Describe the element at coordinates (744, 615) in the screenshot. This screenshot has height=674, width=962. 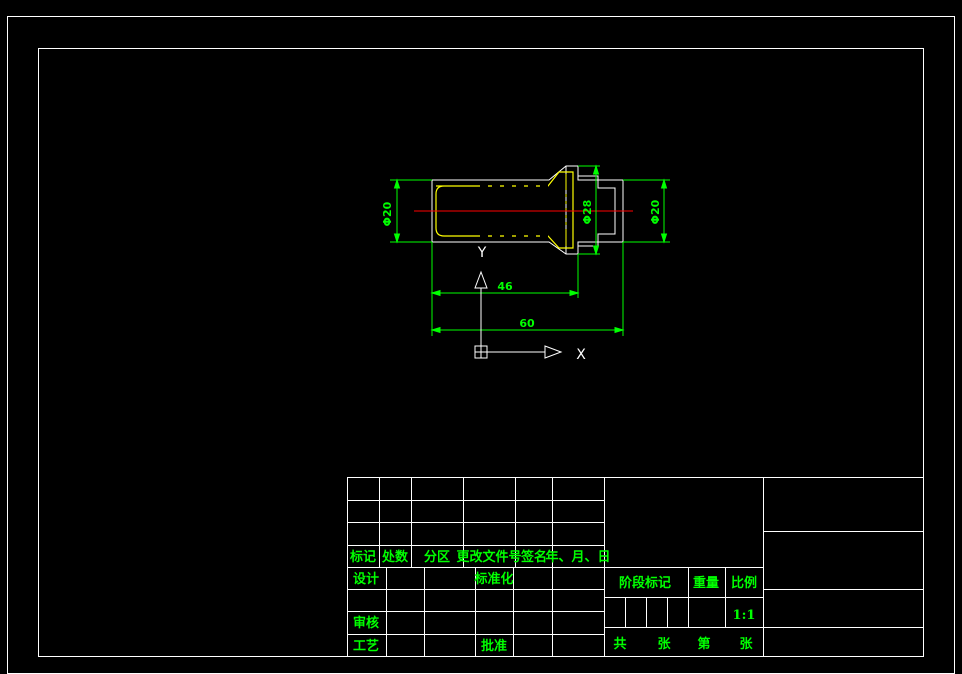
I see `tb-scale-value: 1:1` at that location.